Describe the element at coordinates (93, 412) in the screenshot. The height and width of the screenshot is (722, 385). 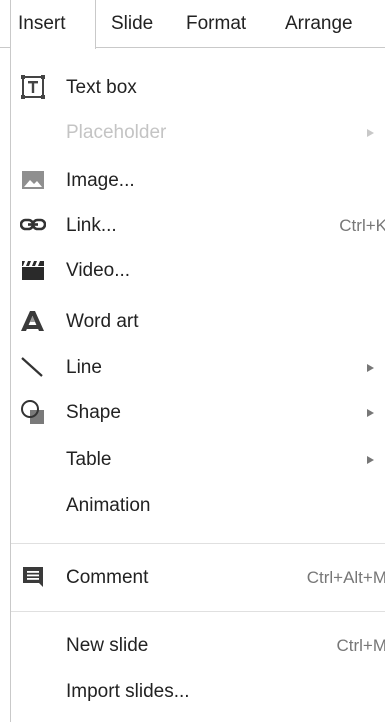
I see `menu-item-label: Shape` at that location.